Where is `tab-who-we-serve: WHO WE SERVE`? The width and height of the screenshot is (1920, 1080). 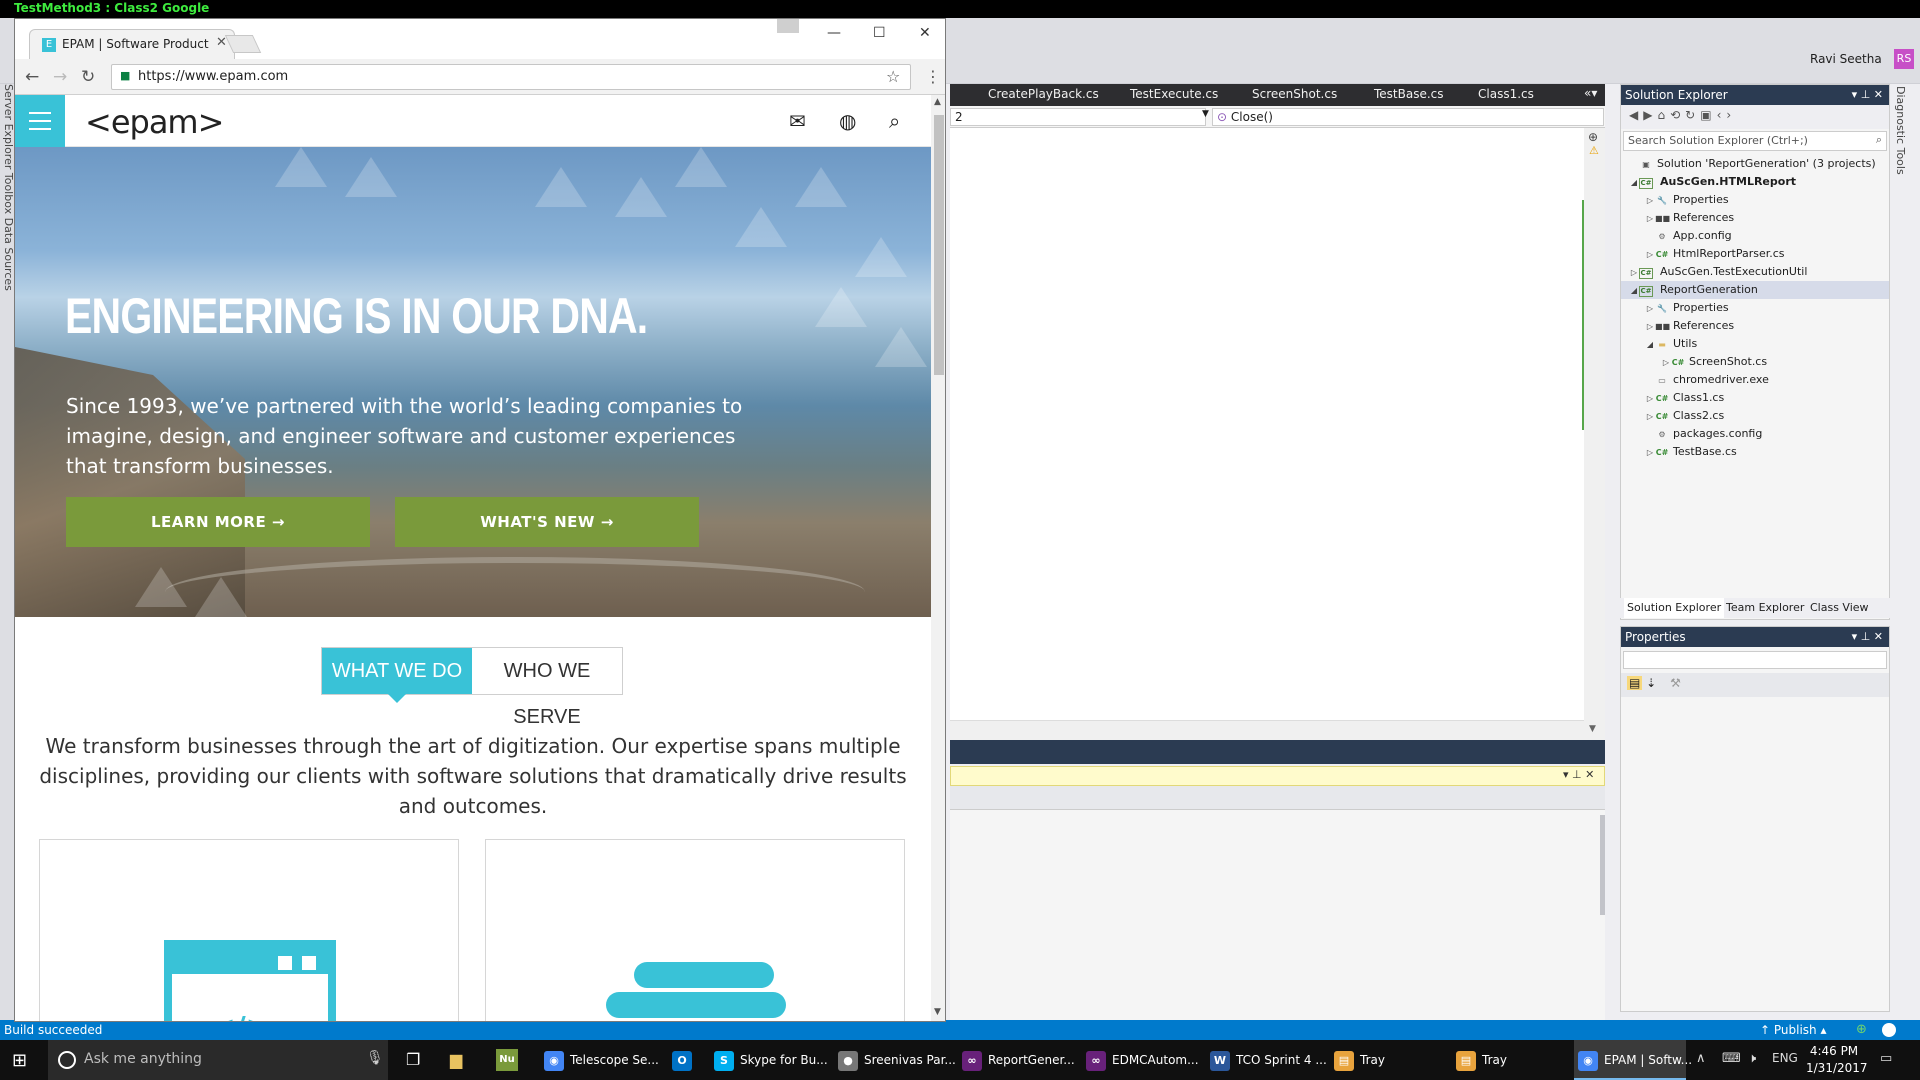
tab-who-we-serve: WHO WE SERVE is located at coordinates (547, 688).